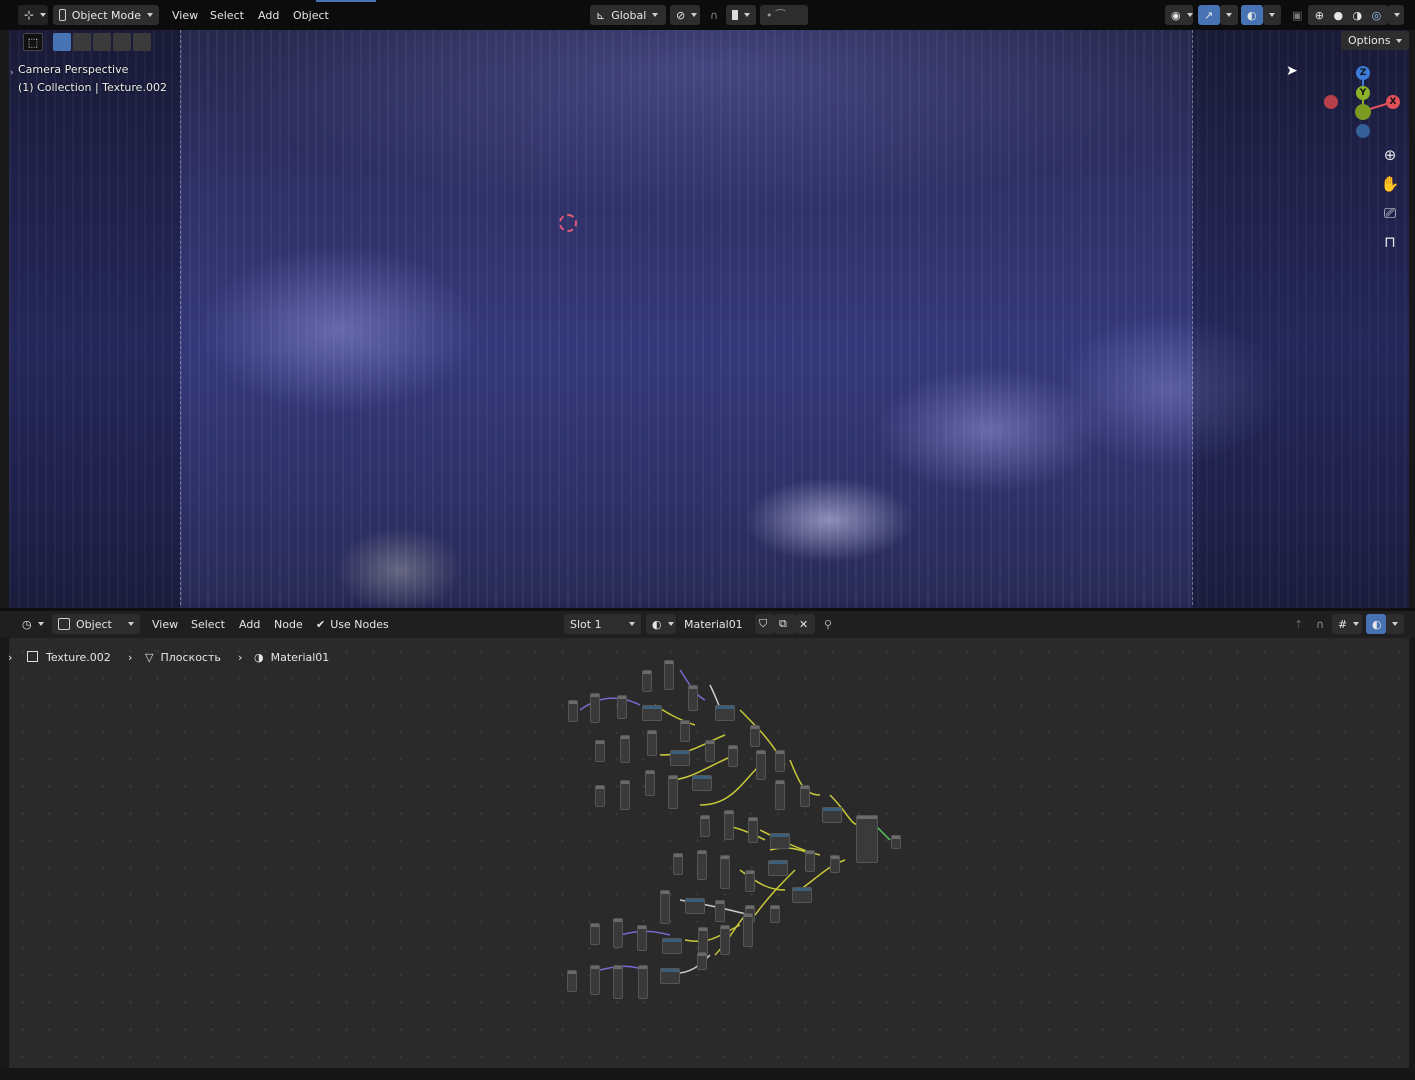  I want to click on mode-dropdown: Object Mode, so click(106, 15).